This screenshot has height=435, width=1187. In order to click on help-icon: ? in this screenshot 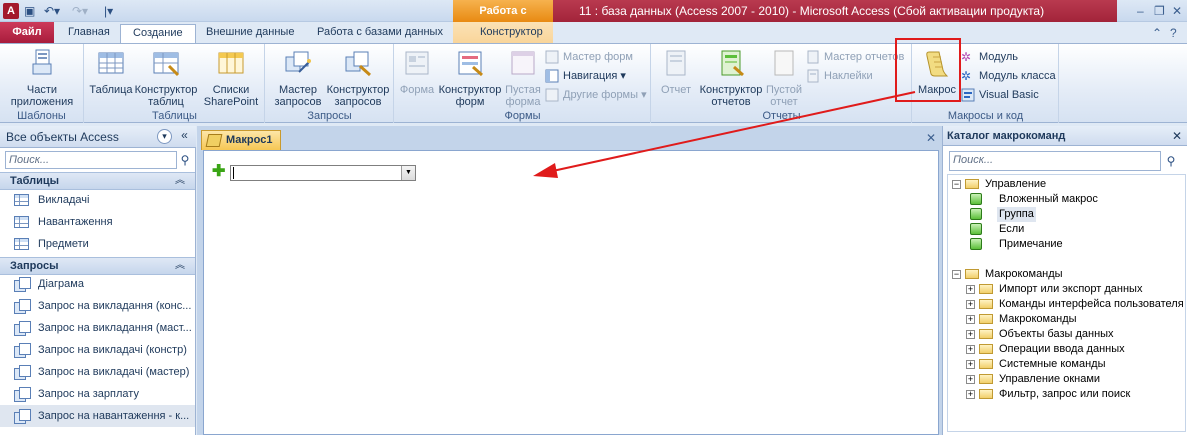, I will do `click(1173, 33)`.